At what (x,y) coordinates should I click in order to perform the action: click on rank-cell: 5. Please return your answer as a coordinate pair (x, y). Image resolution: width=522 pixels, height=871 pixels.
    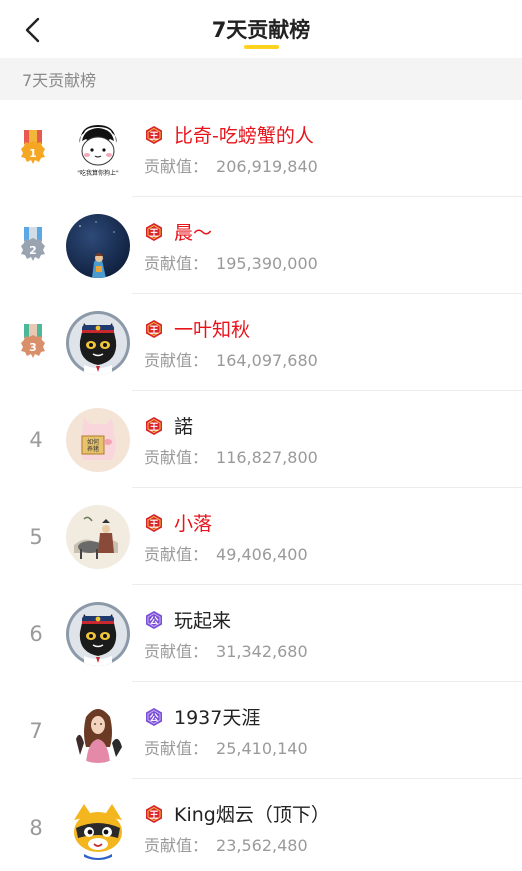
    Looking at the image, I should click on (33, 537).